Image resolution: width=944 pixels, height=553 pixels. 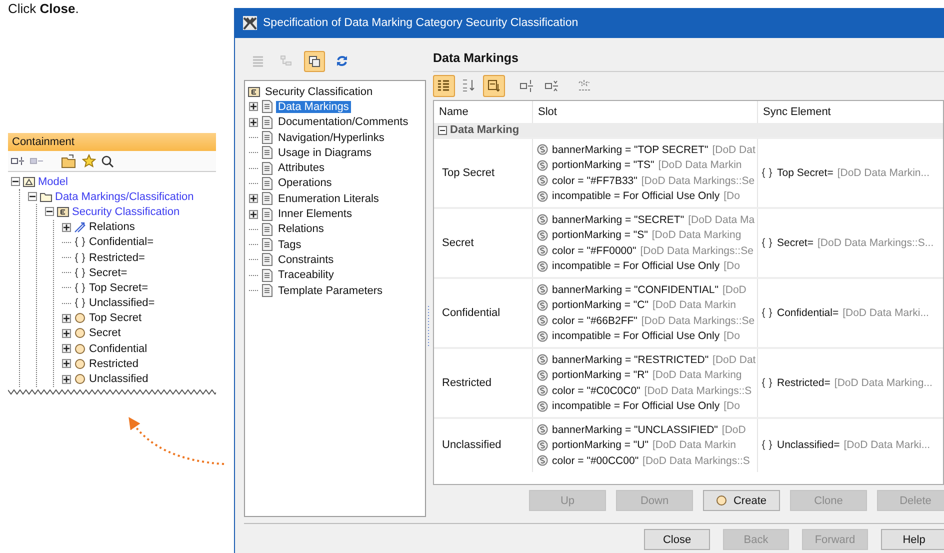 What do you see at coordinates (107, 161) in the screenshot?
I see `search-icon` at bounding box center [107, 161].